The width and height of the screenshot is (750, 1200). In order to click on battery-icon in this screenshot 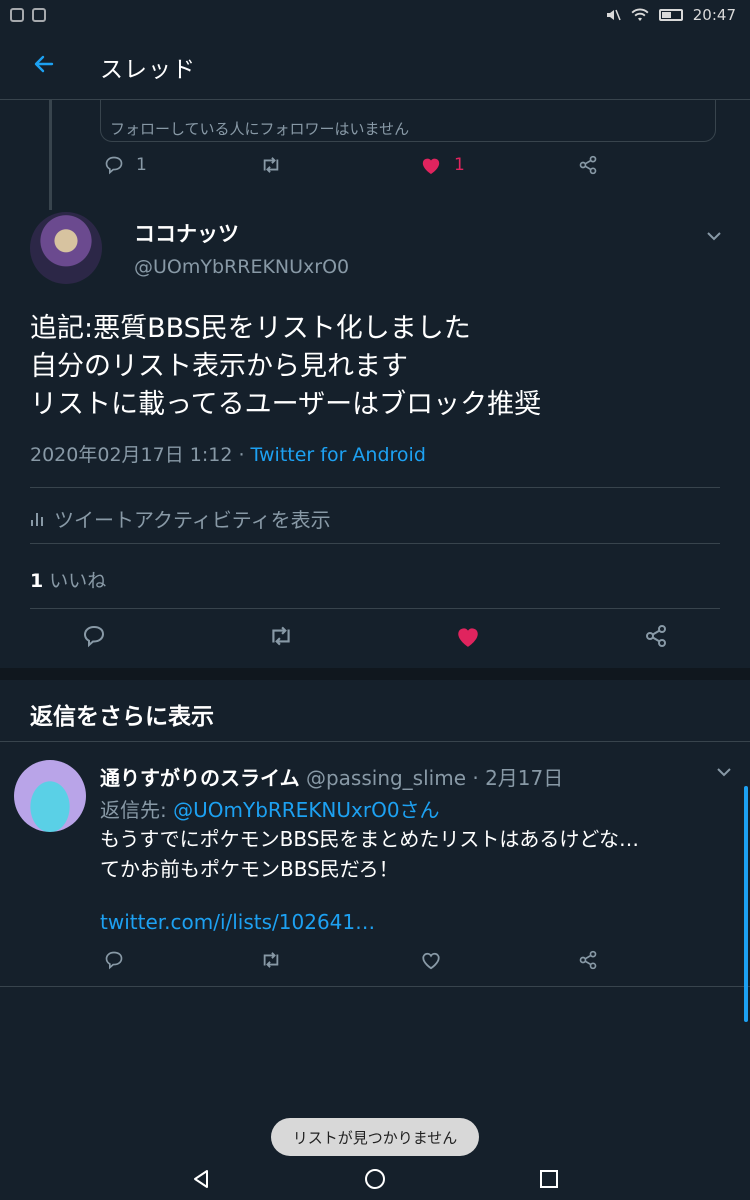, I will do `click(670, 15)`.